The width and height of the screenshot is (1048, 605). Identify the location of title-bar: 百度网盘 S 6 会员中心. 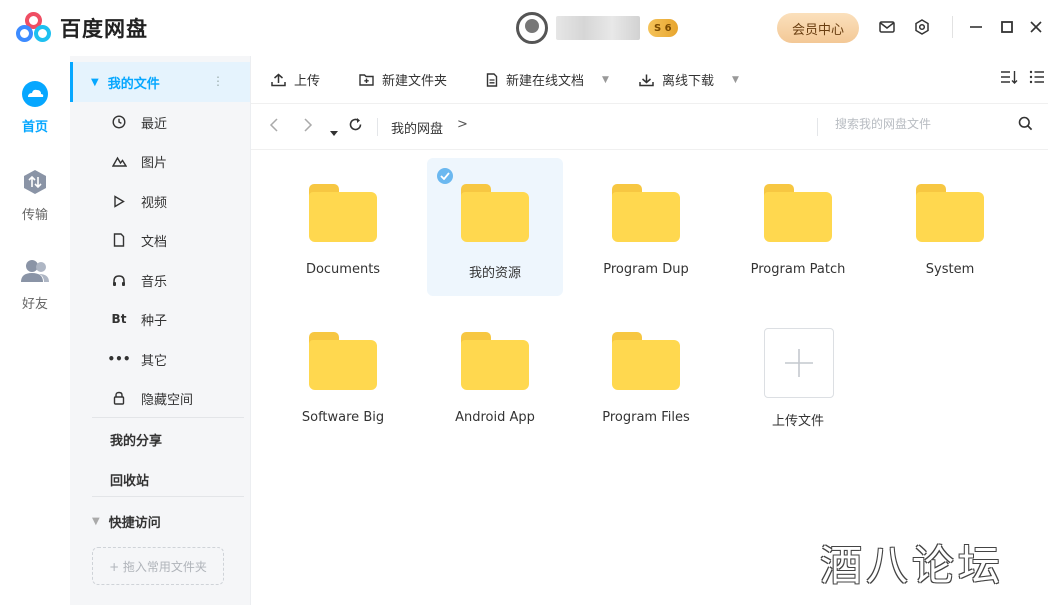
(524, 28).